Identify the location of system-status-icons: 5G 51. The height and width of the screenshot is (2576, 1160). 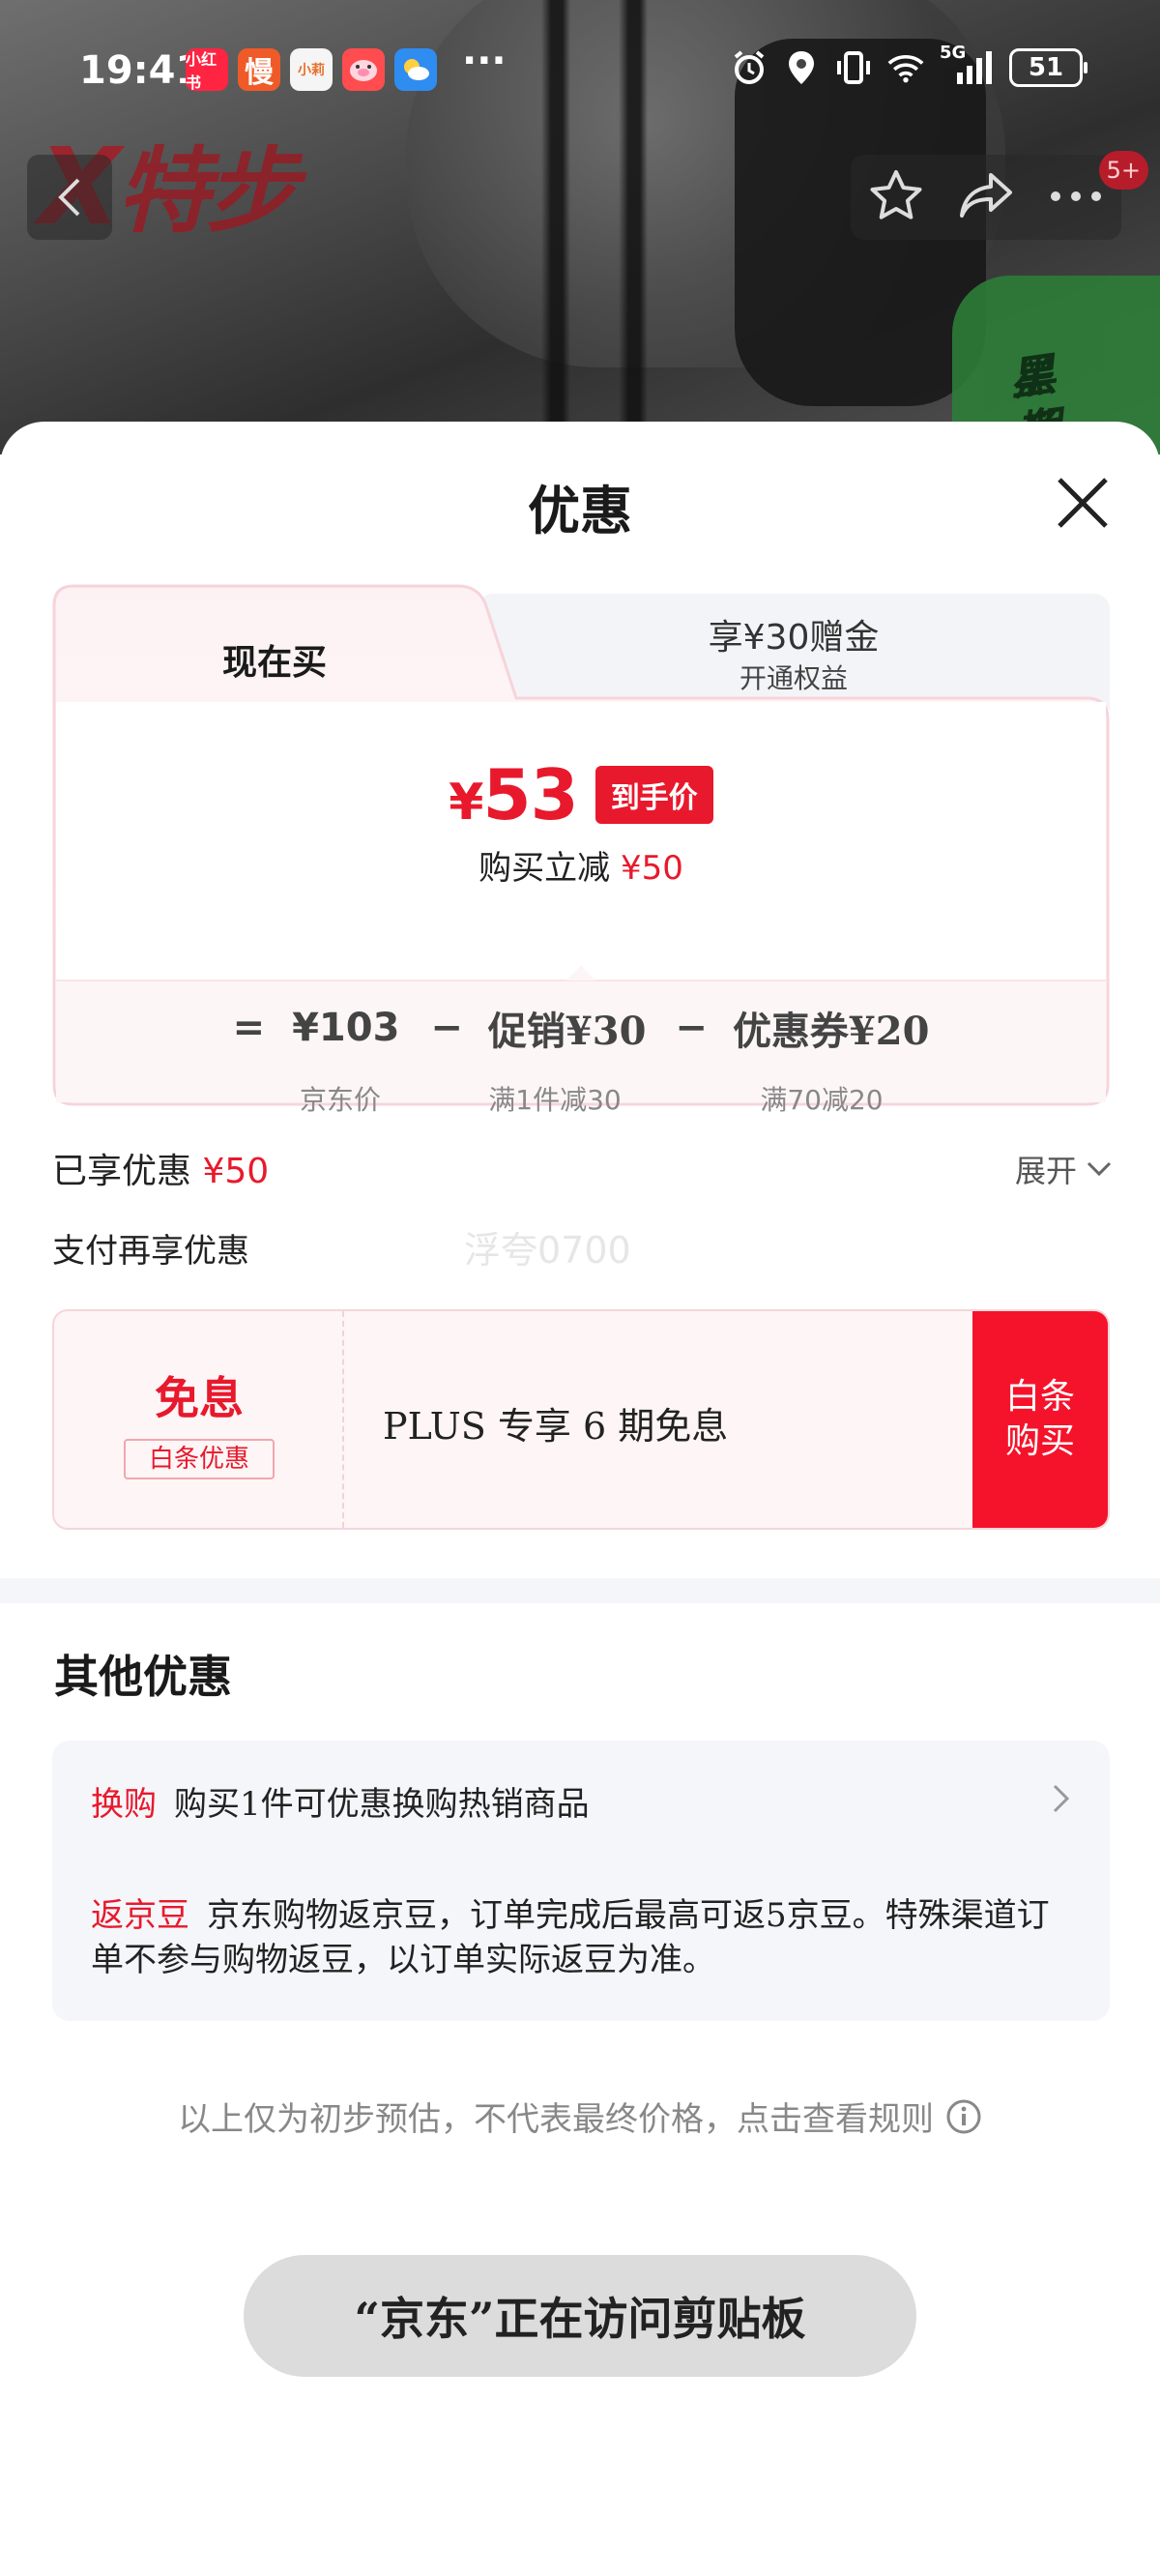
(910, 65).